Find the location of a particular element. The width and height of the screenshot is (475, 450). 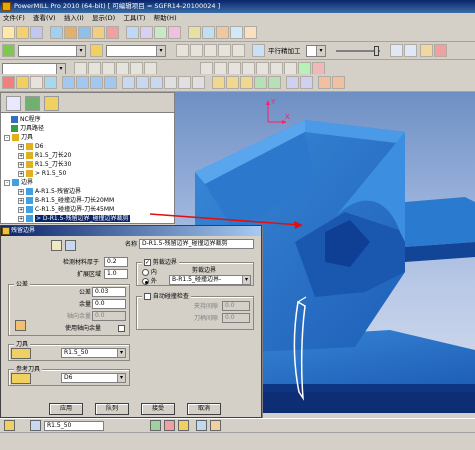

tree-item: + > R1.5_50 is located at coordinates (42, 173).